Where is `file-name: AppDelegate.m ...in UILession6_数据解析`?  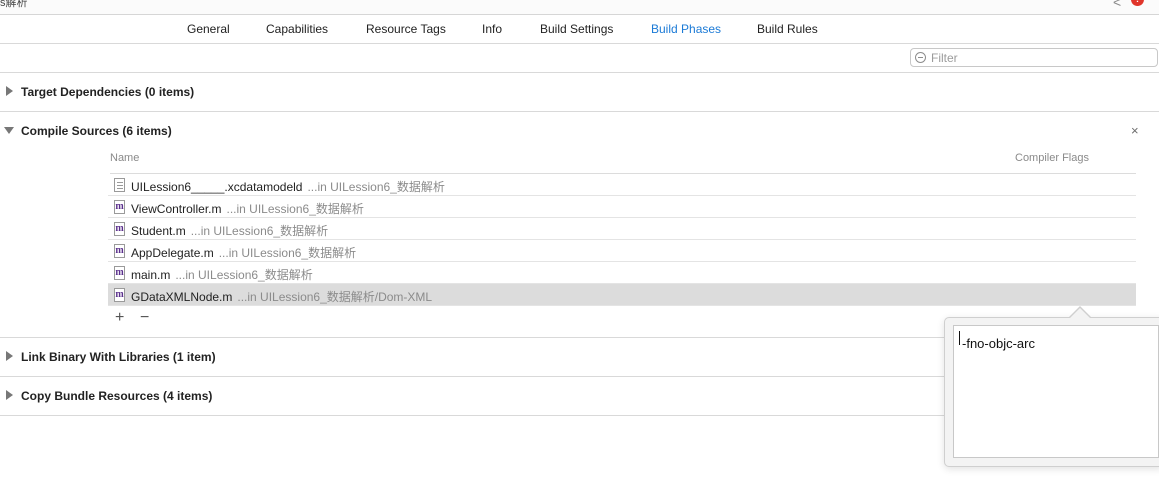 file-name: AppDelegate.m ...in UILession6_数据解析 is located at coordinates (244, 253).